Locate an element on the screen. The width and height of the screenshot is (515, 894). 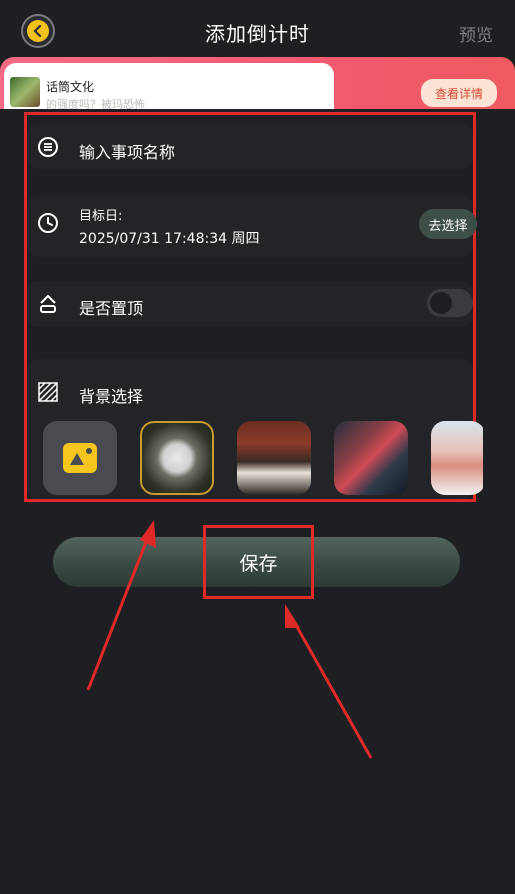
target-date-row: 目标日: 2025/07/31 17:48:34 周四 去选择 is located at coordinates (252, 226).